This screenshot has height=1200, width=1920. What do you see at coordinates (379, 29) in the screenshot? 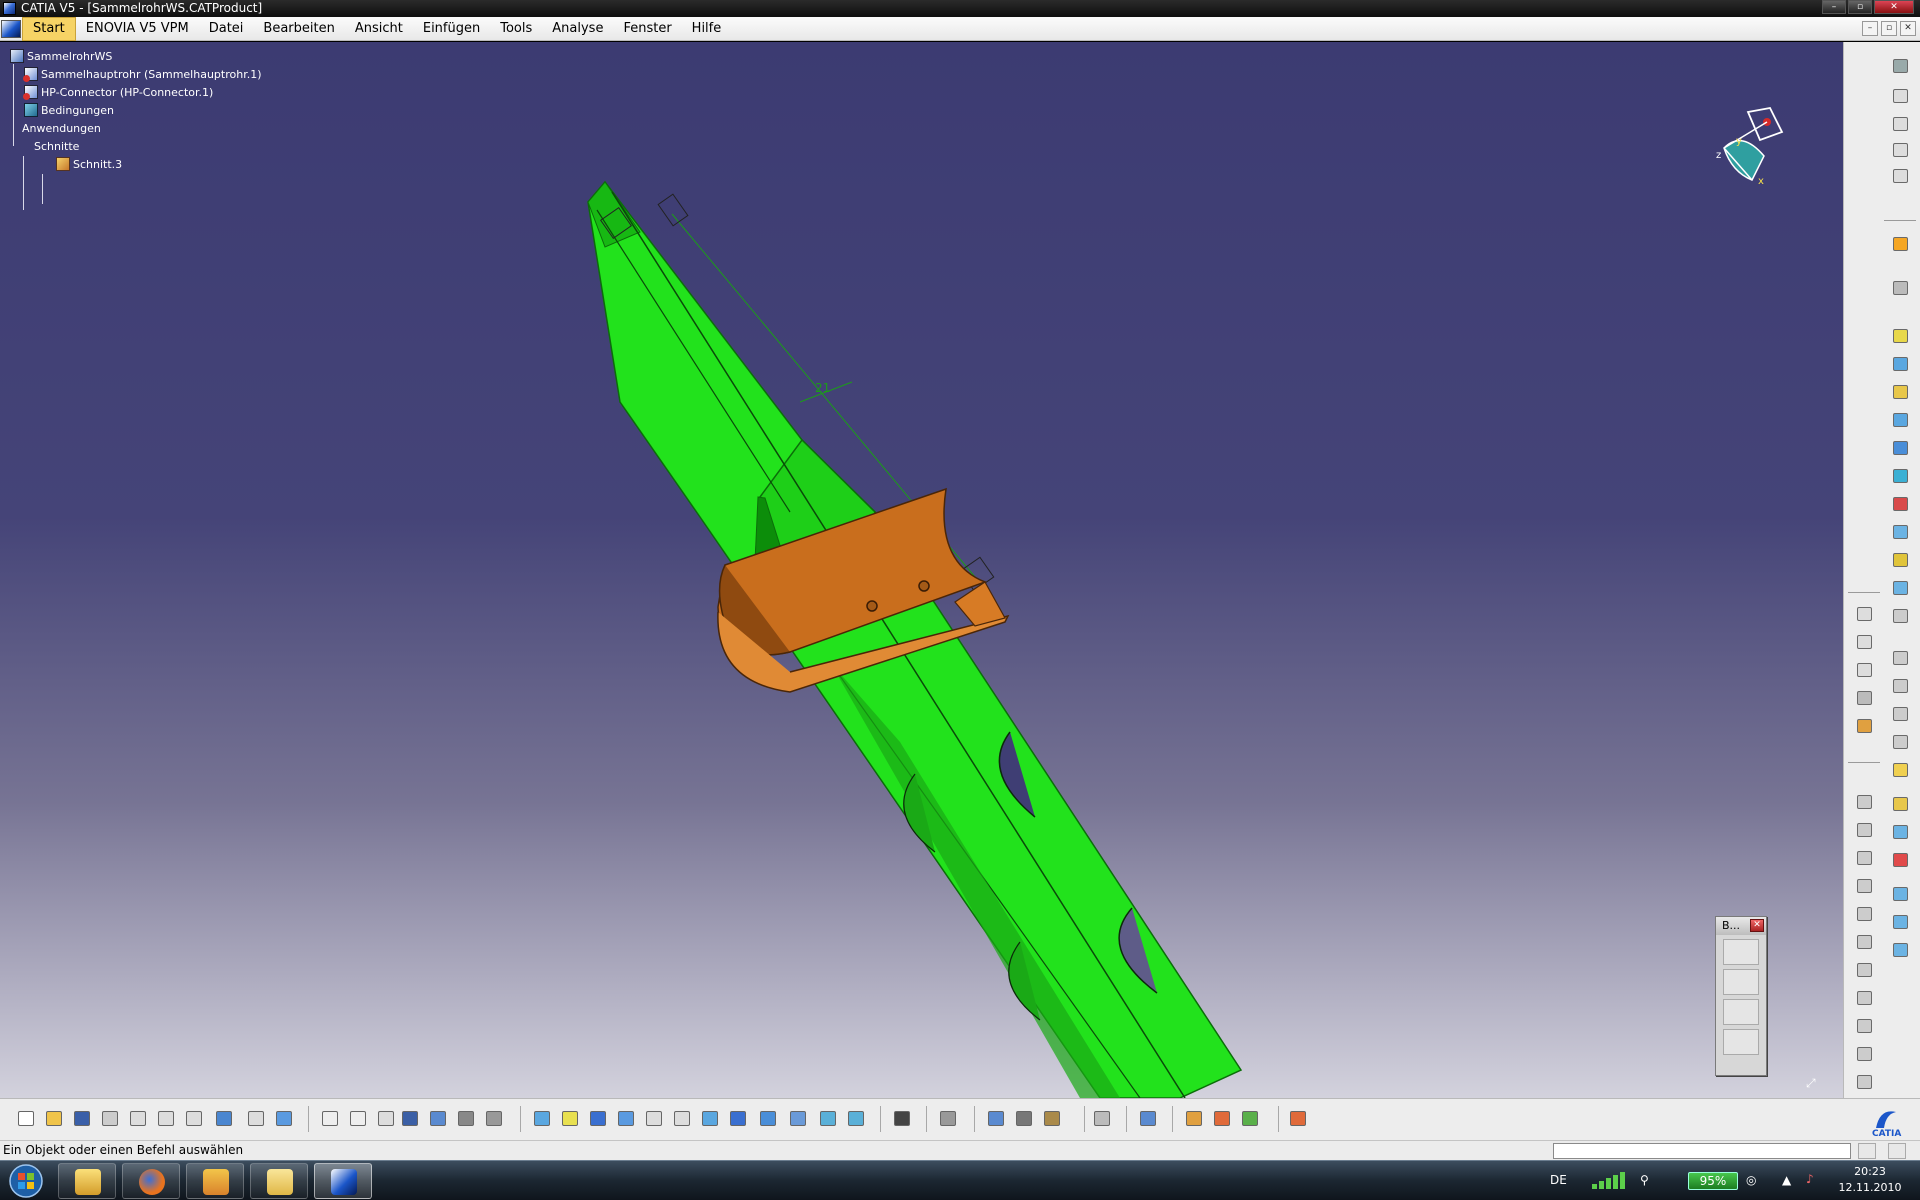
I see `menu-ansicht: Ansicht` at bounding box center [379, 29].